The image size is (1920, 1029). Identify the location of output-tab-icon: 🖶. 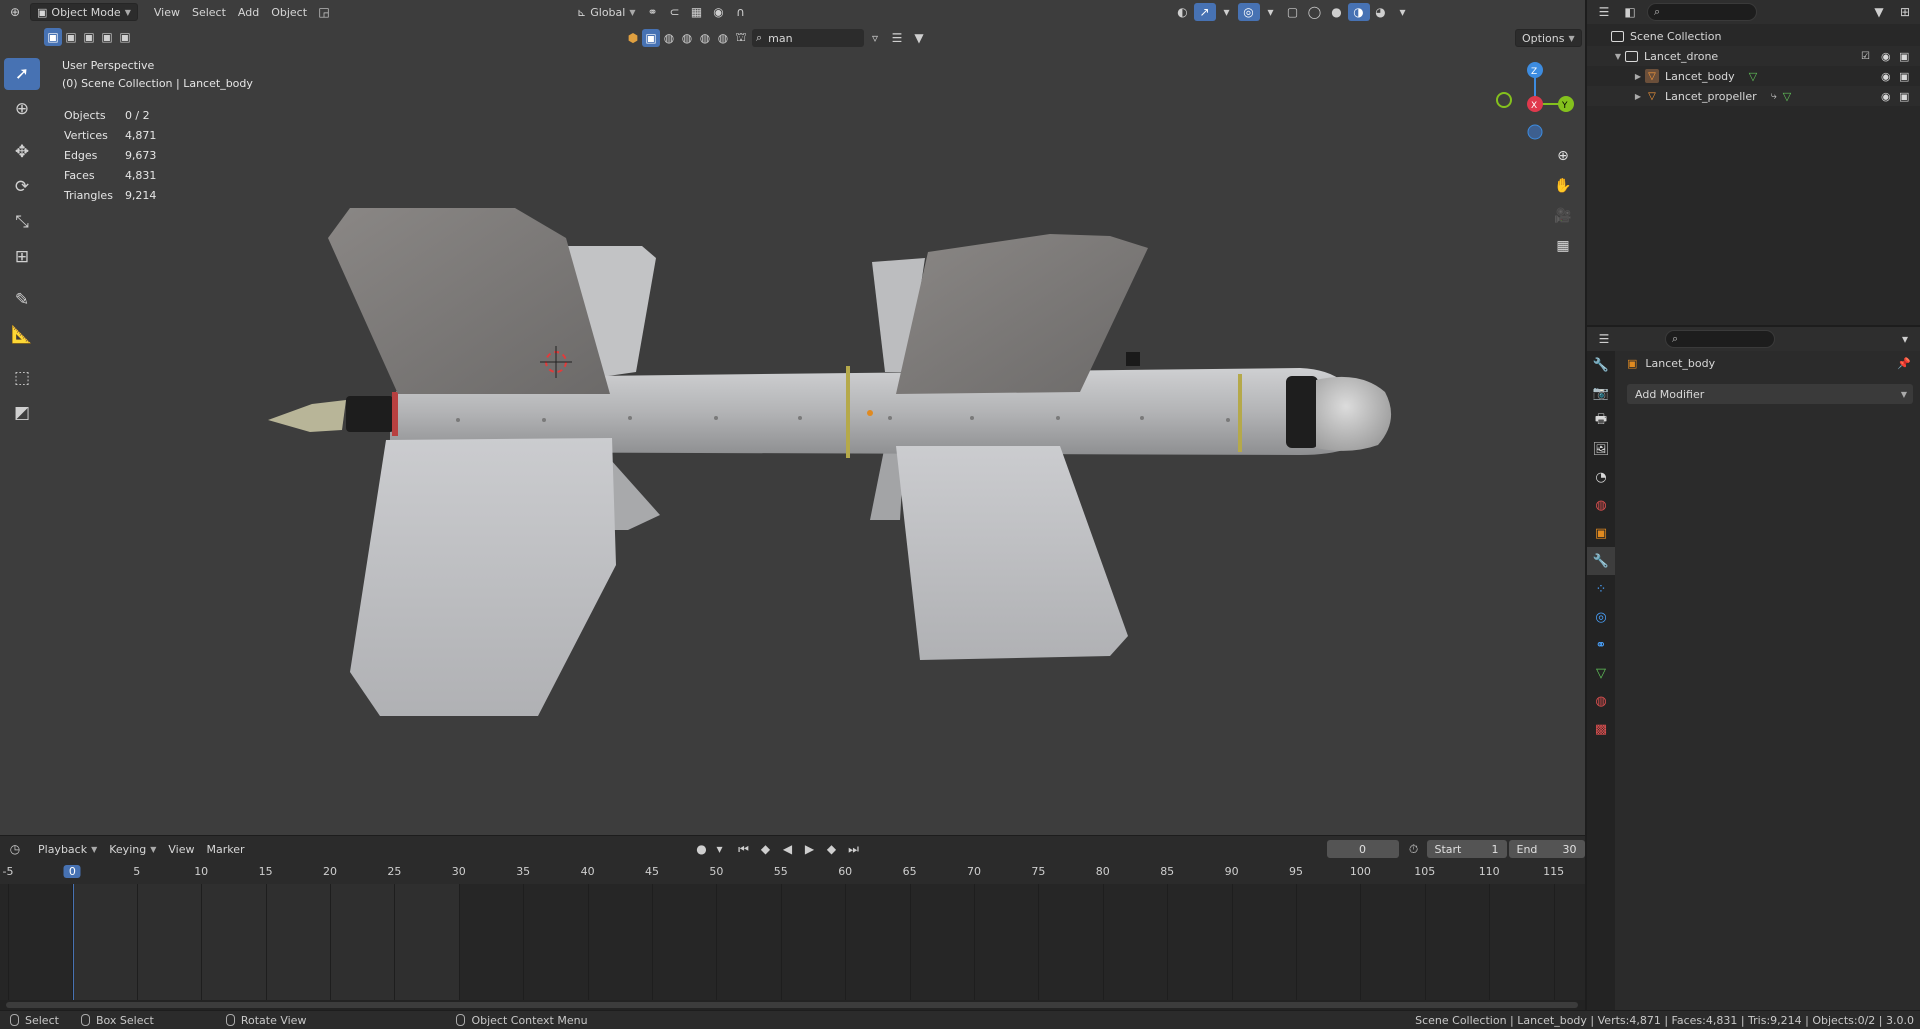
(1601, 421).